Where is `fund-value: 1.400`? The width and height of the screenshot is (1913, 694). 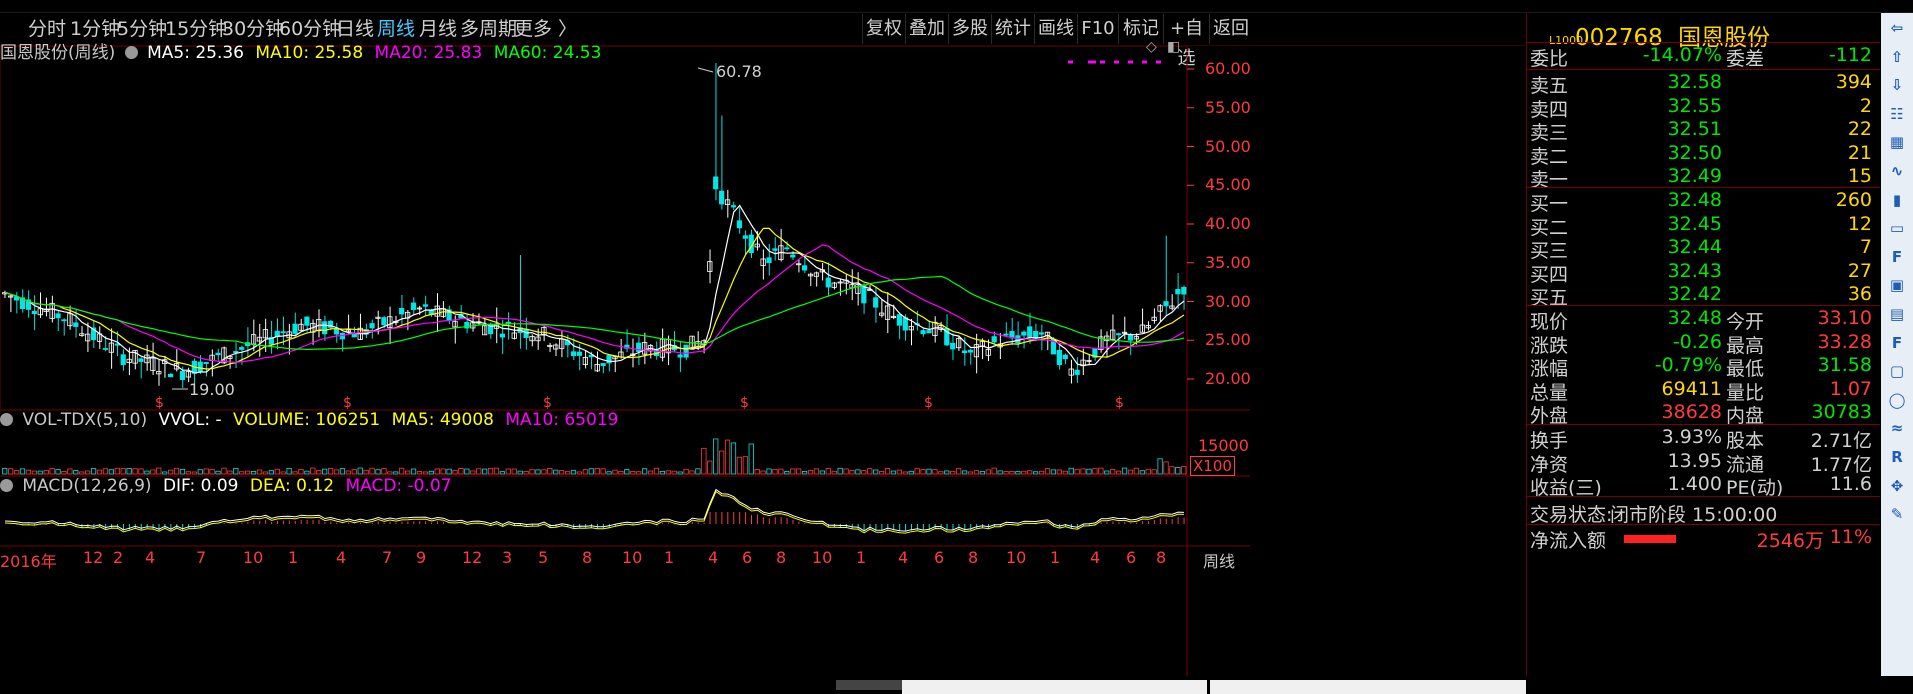
fund-value: 1.400 is located at coordinates (1694, 484).